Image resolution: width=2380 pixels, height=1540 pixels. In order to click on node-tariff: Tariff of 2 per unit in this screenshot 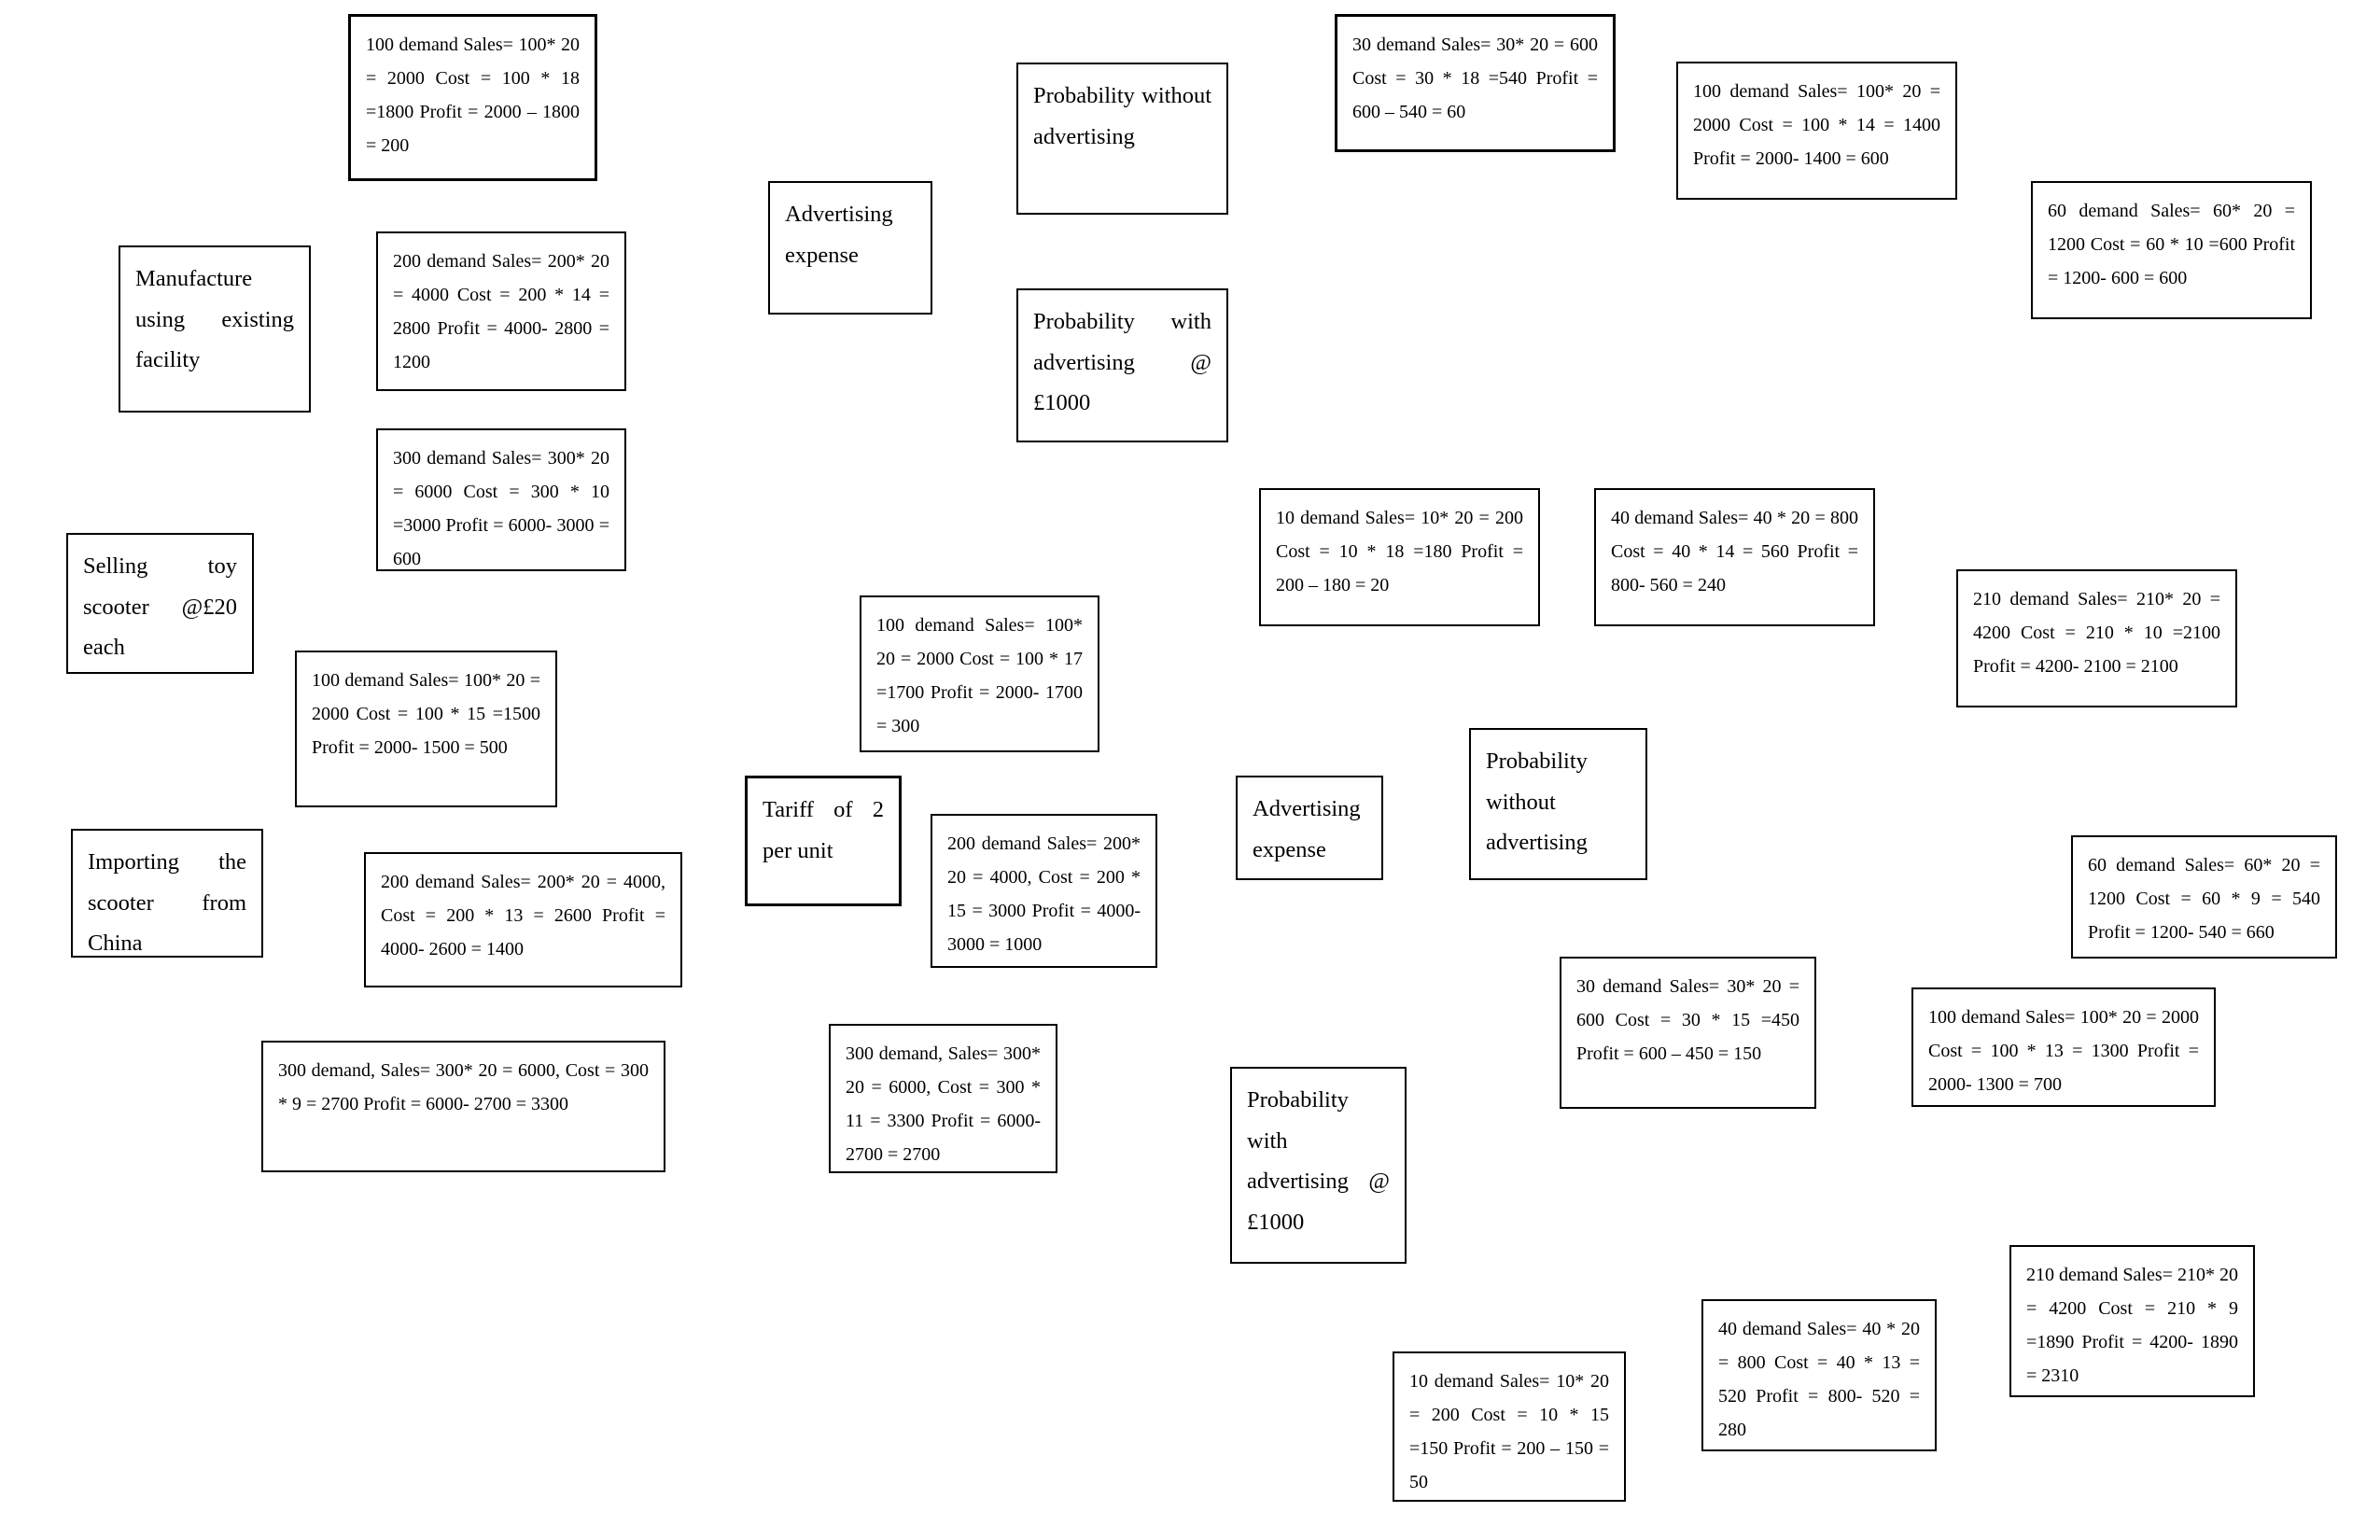, I will do `click(823, 841)`.